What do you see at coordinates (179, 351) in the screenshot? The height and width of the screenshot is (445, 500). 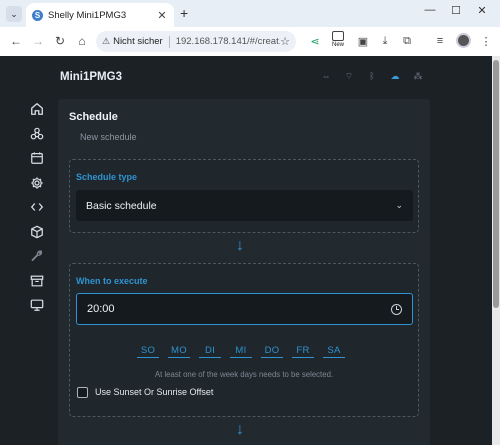 I see `day-toggle-mo: MO` at bounding box center [179, 351].